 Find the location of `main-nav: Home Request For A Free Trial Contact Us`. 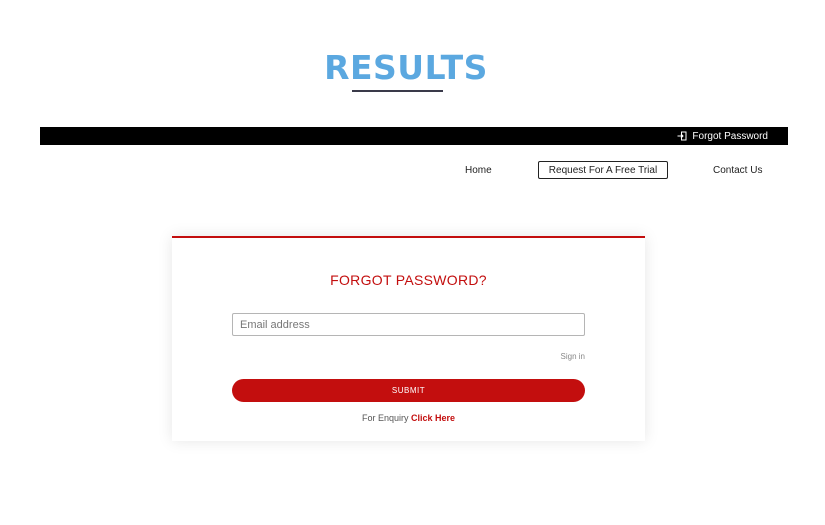

main-nav: Home Request For A Free Trial Contact Us is located at coordinates (412, 170).